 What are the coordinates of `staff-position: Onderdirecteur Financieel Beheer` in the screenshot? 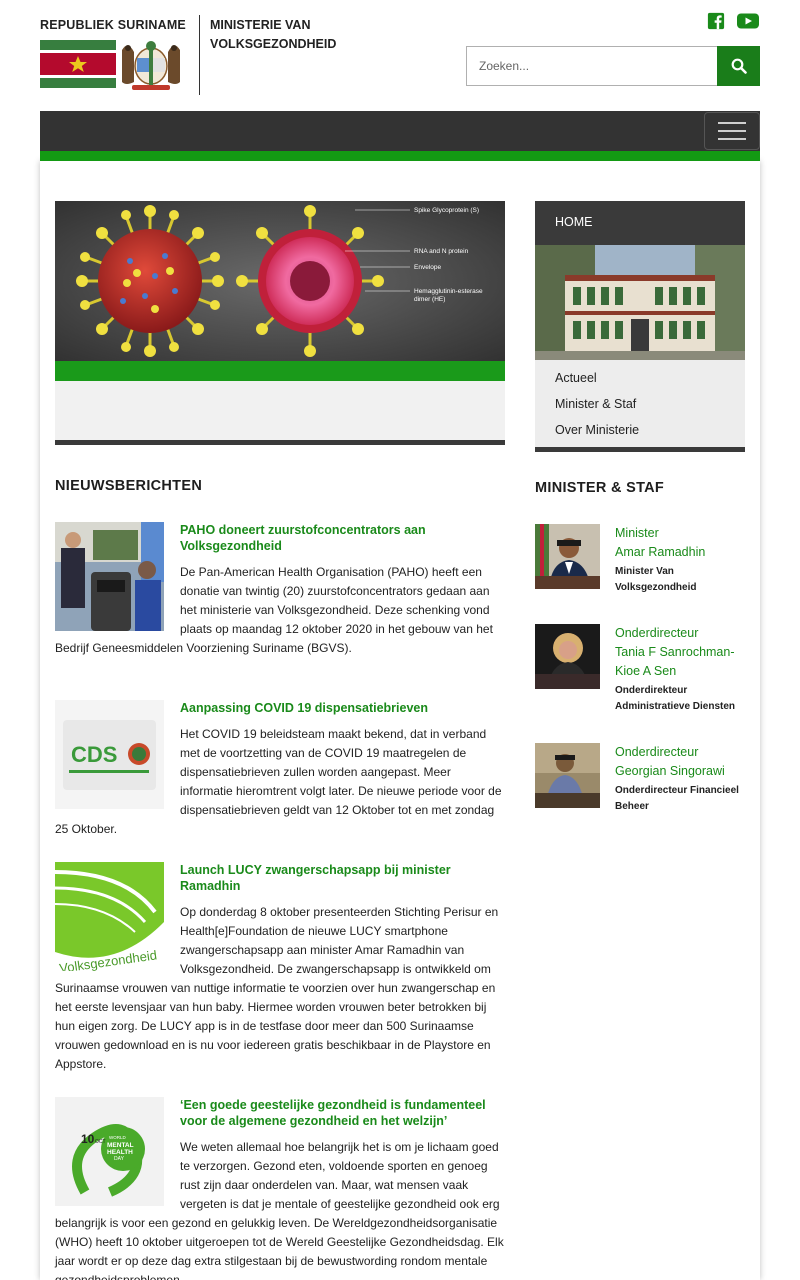 It's located at (677, 798).